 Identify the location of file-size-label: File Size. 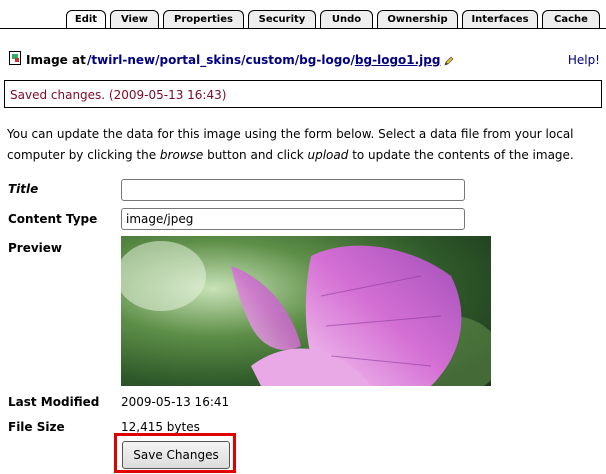
(36, 427).